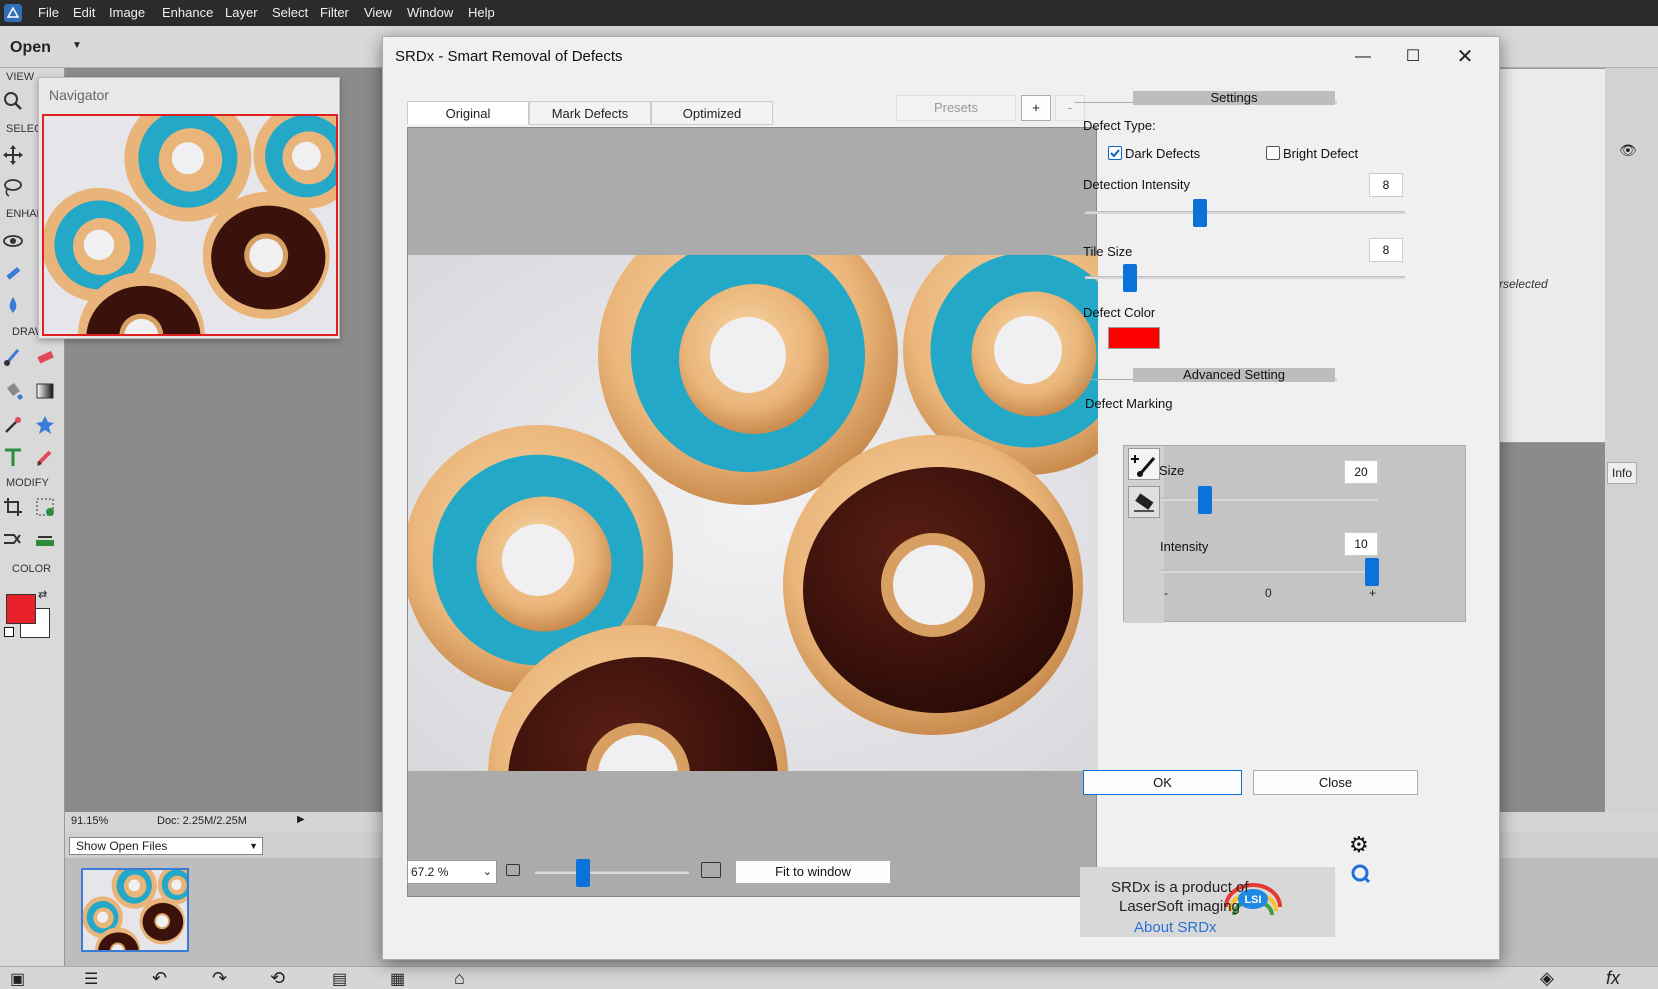 This screenshot has height=989, width=1658. What do you see at coordinates (459, 978) in the screenshot?
I see `home-icon: ⌂` at bounding box center [459, 978].